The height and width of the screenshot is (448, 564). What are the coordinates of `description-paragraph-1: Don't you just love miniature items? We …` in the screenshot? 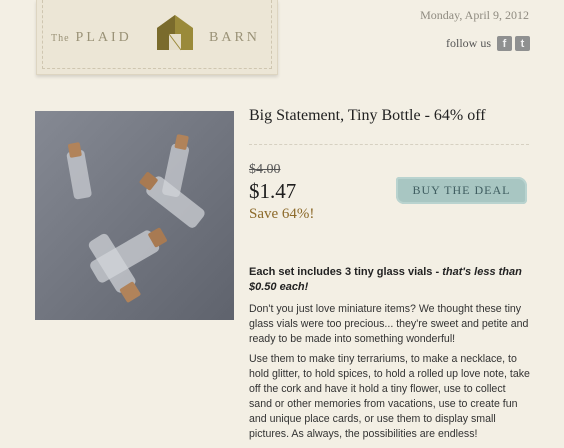 It's located at (389, 324).